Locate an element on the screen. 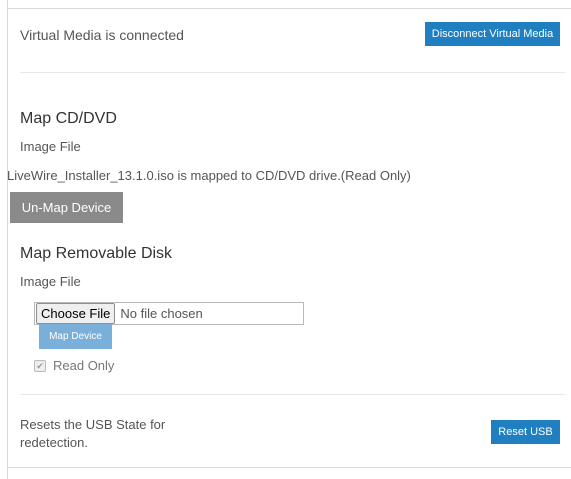 The height and width of the screenshot is (479, 571). cd-dvd-section-title: Map CD/DVD is located at coordinates (68, 118).